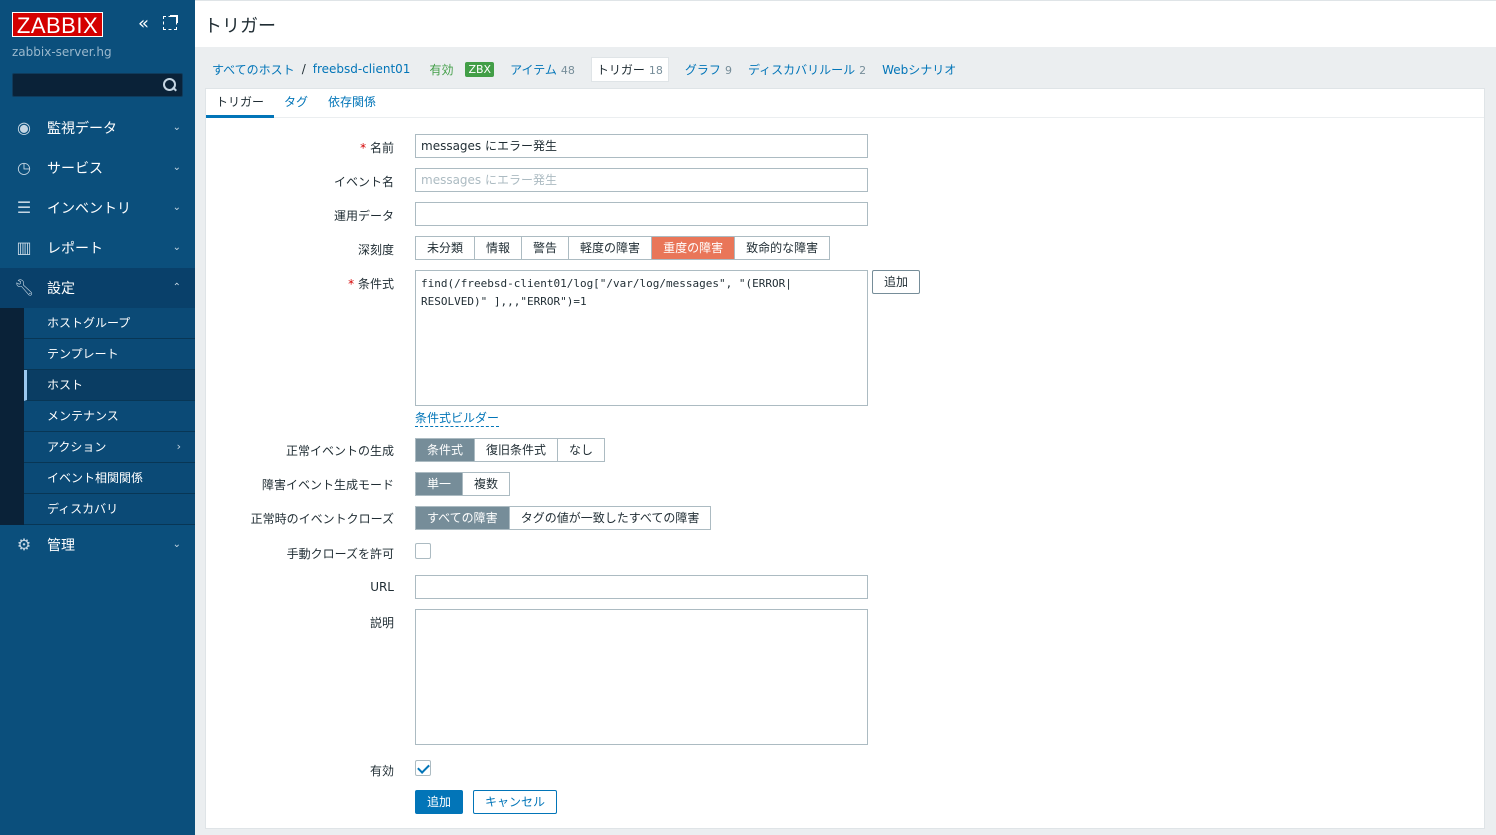 The height and width of the screenshot is (835, 1496). Describe the element at coordinates (581, 450) in the screenshot. I see `ok-event-none: なし` at that location.